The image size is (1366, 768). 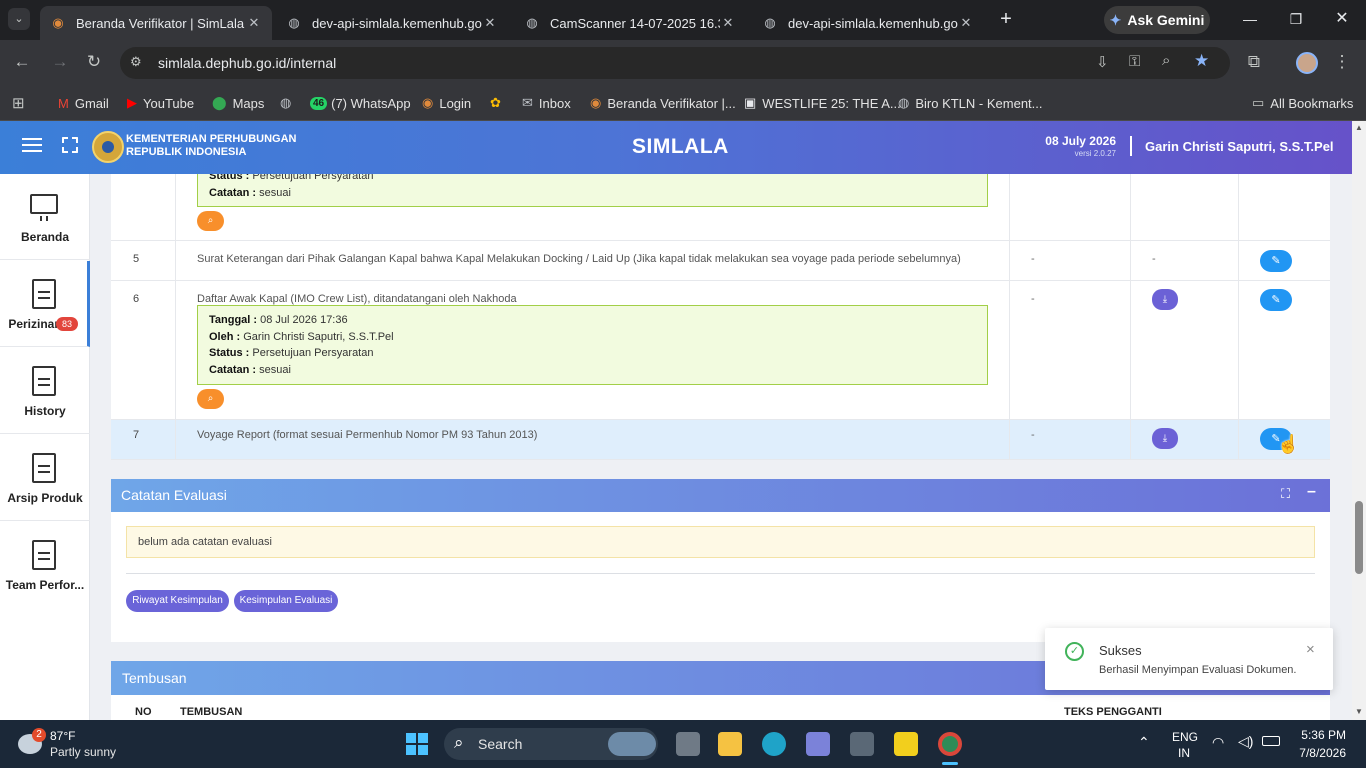 I want to click on language-in: IN, so click(x=1184, y=753).